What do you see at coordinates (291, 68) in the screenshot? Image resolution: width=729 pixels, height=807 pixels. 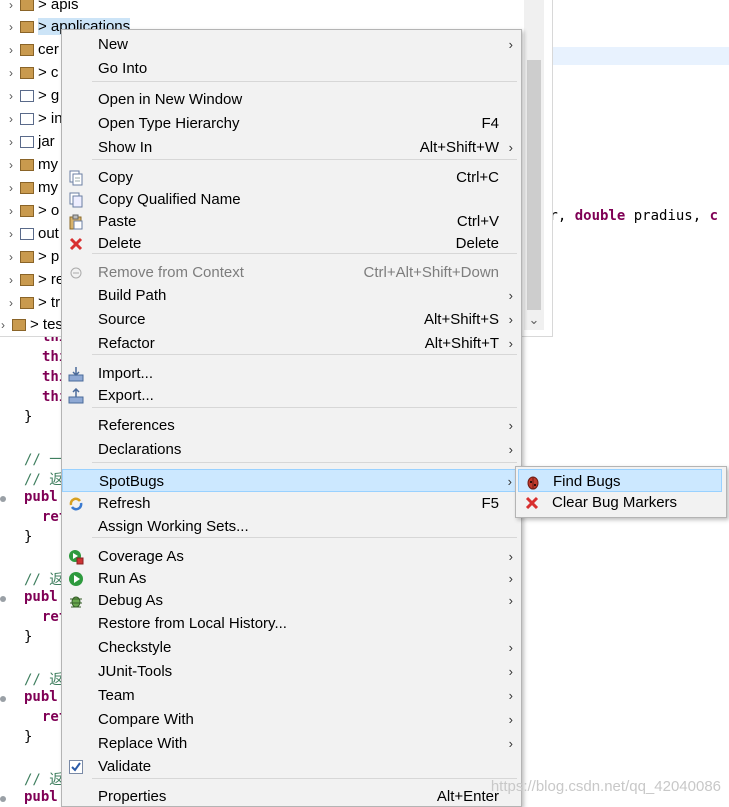 I see `menu-item-go-into: Go Into` at bounding box center [291, 68].